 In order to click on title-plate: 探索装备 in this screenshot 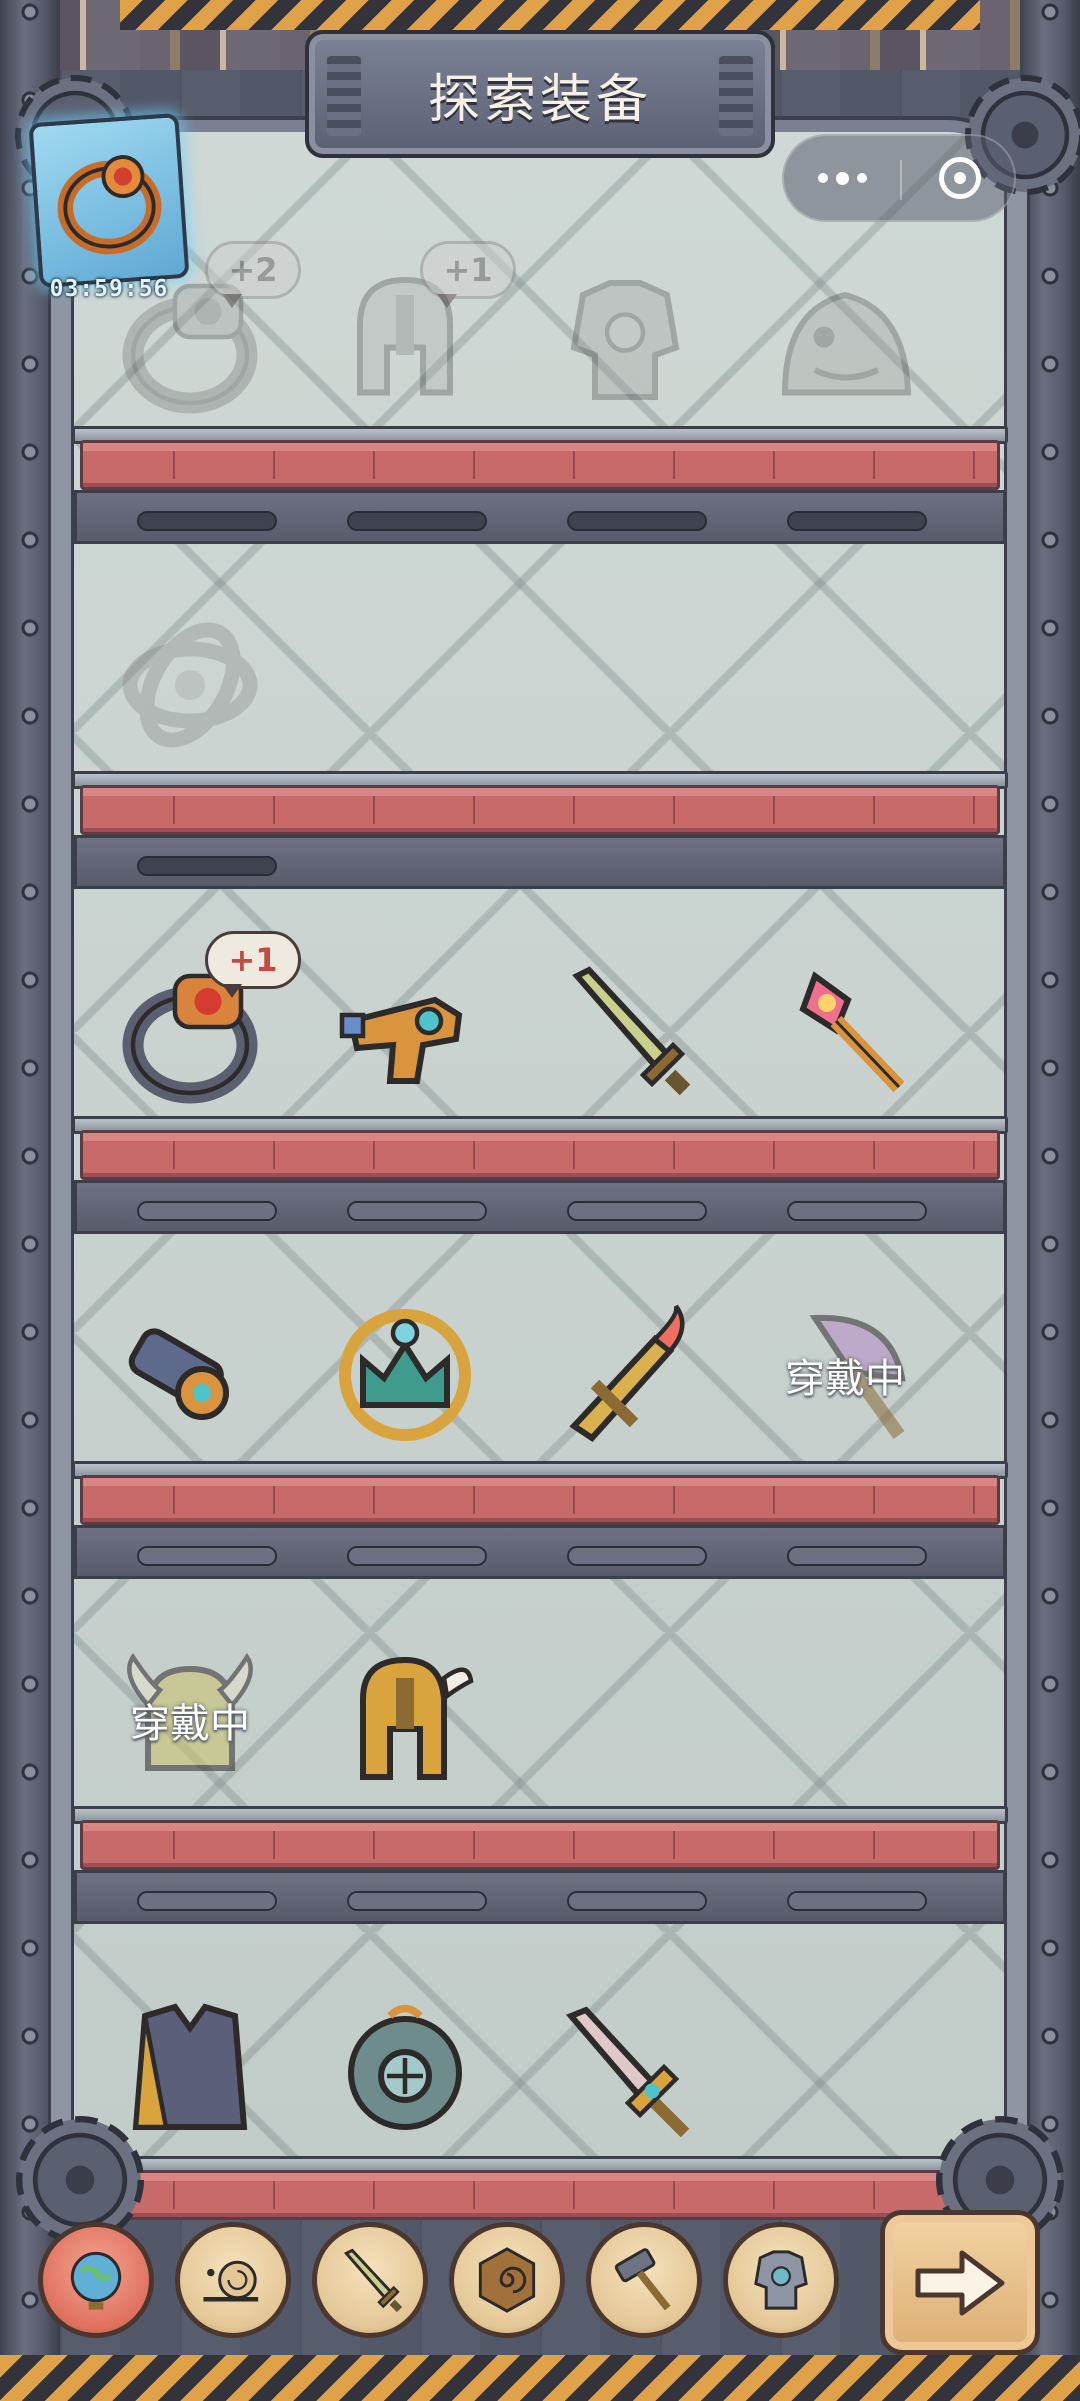, I will do `click(540, 94)`.